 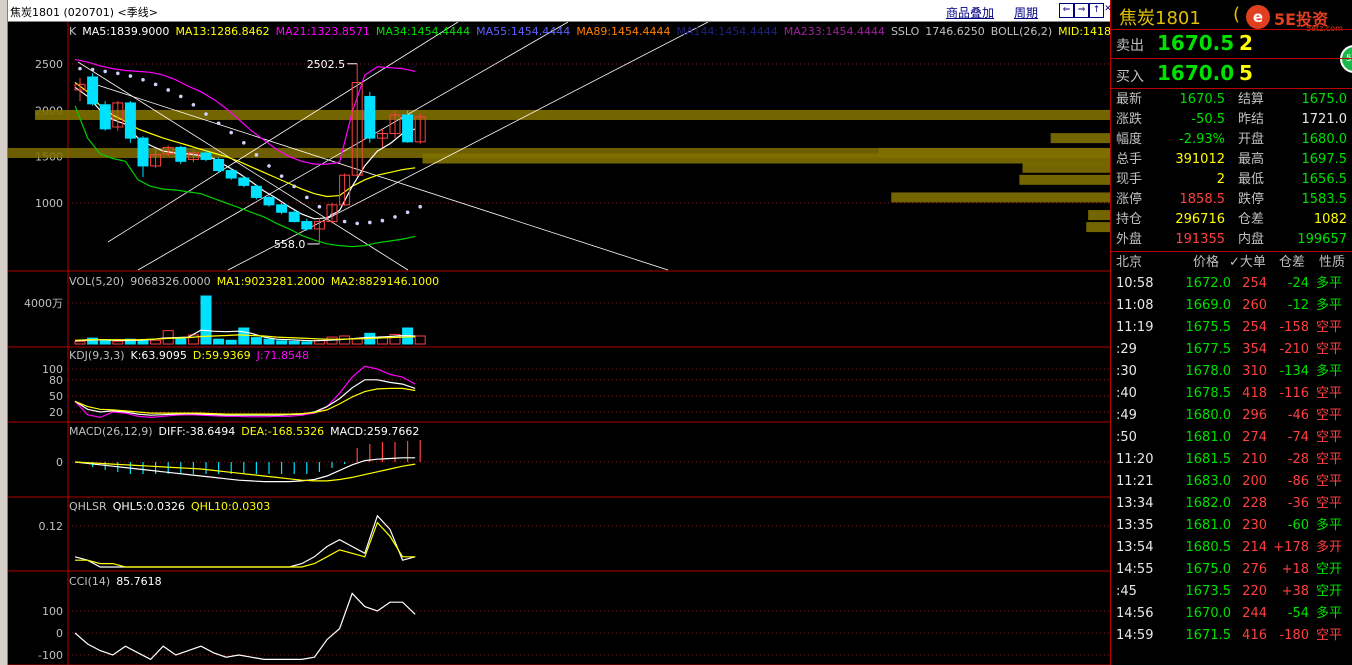 What do you see at coordinates (1324, 119) in the screenshot?
I see `stat-value: 1721.0` at bounding box center [1324, 119].